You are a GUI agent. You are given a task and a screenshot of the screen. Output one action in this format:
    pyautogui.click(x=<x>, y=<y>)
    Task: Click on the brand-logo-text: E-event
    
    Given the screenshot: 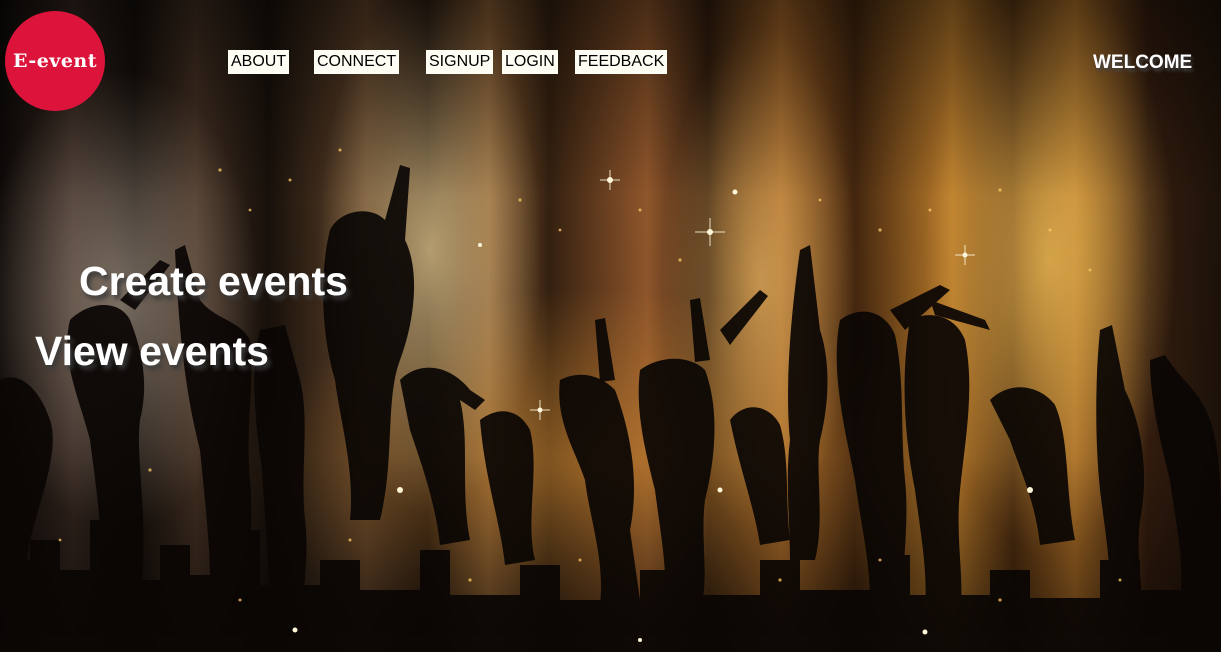 What is the action you would take?
    pyautogui.click(x=55, y=61)
    